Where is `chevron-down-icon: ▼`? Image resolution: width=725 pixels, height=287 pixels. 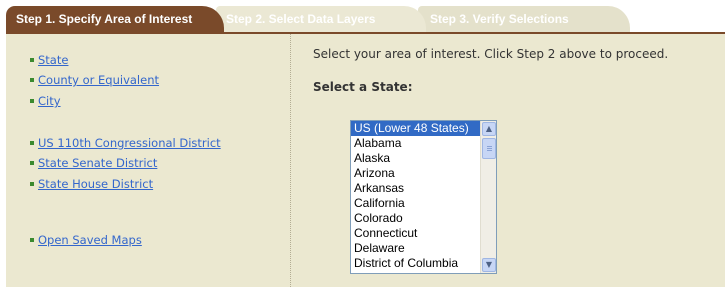
chevron-down-icon: ▼ is located at coordinates (489, 265).